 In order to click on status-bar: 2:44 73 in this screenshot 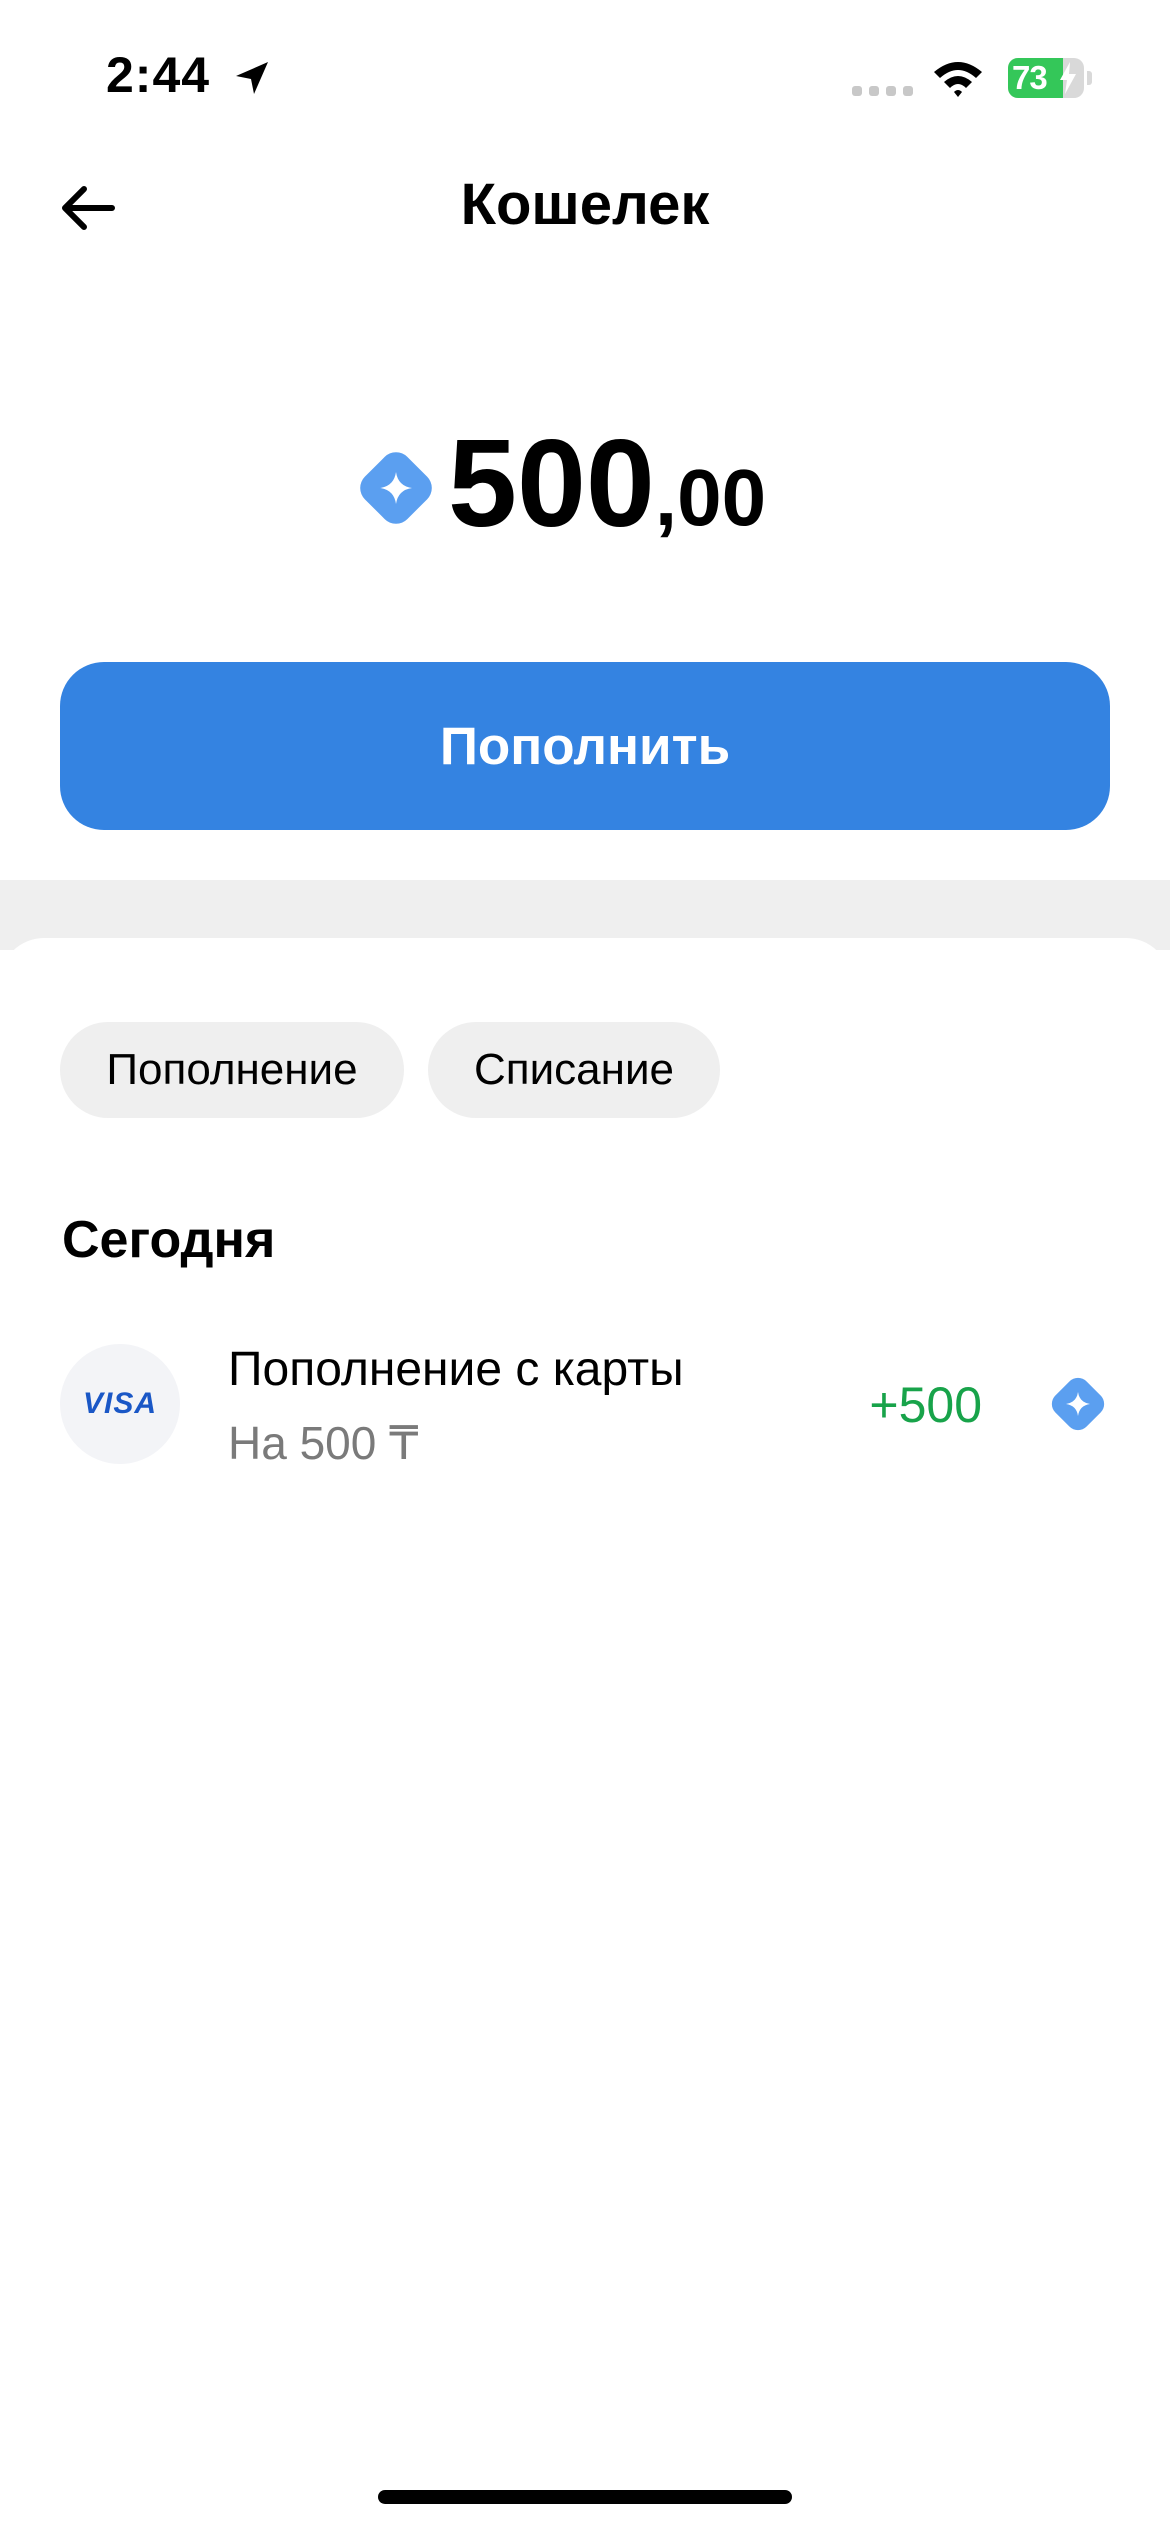, I will do `click(585, 75)`.